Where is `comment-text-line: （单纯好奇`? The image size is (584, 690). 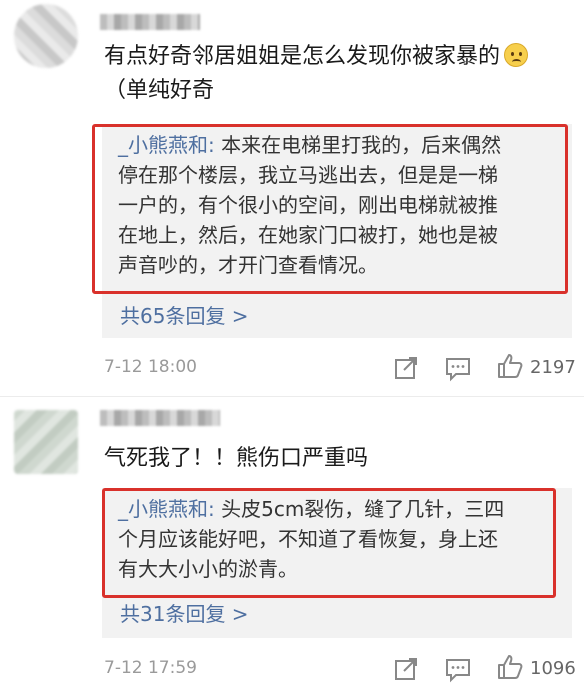 comment-text-line: （单纯好奇 is located at coordinates (159, 90).